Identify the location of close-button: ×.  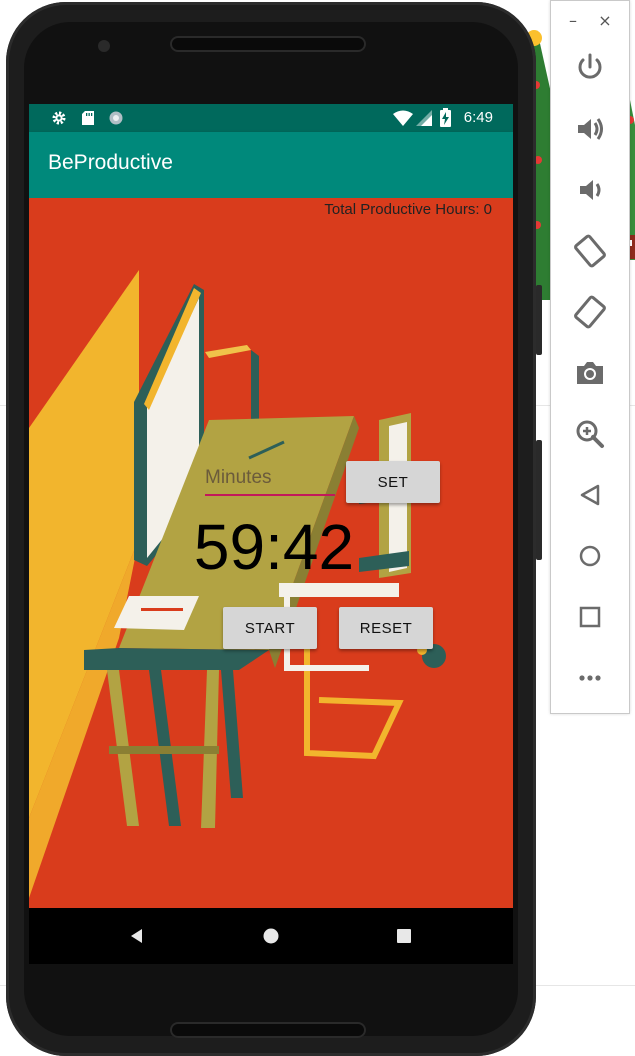
(605, 21).